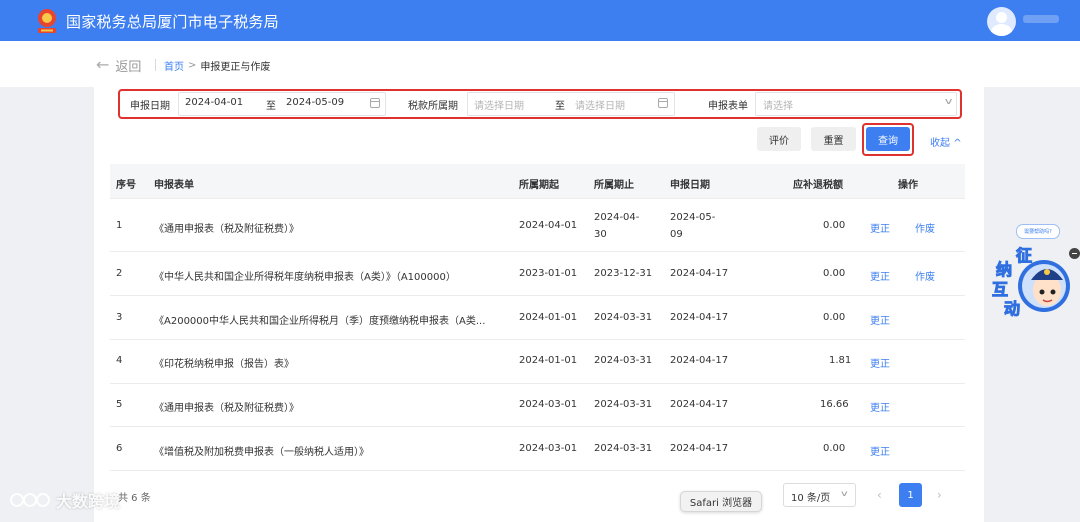 Image resolution: width=1080 pixels, height=522 pixels. Describe the element at coordinates (499, 104) in the screenshot. I see `tax-period-start-input: 请选择日期` at that location.